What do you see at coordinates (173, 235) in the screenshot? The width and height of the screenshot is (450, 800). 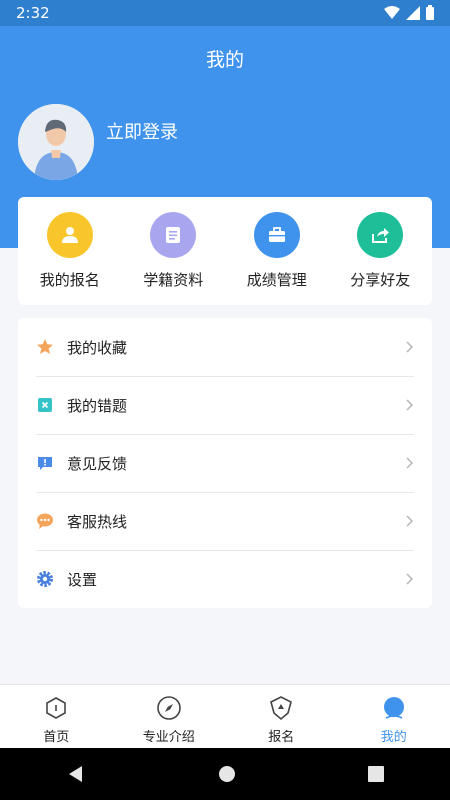 I see `document-icon` at bounding box center [173, 235].